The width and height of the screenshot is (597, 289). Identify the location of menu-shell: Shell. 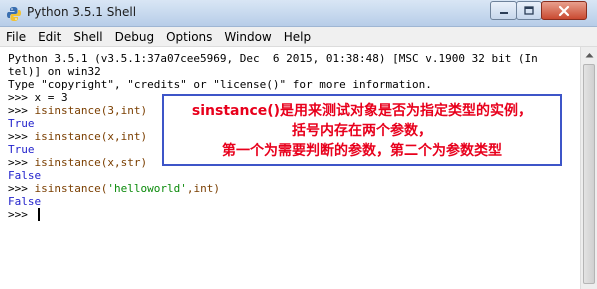
(87, 37).